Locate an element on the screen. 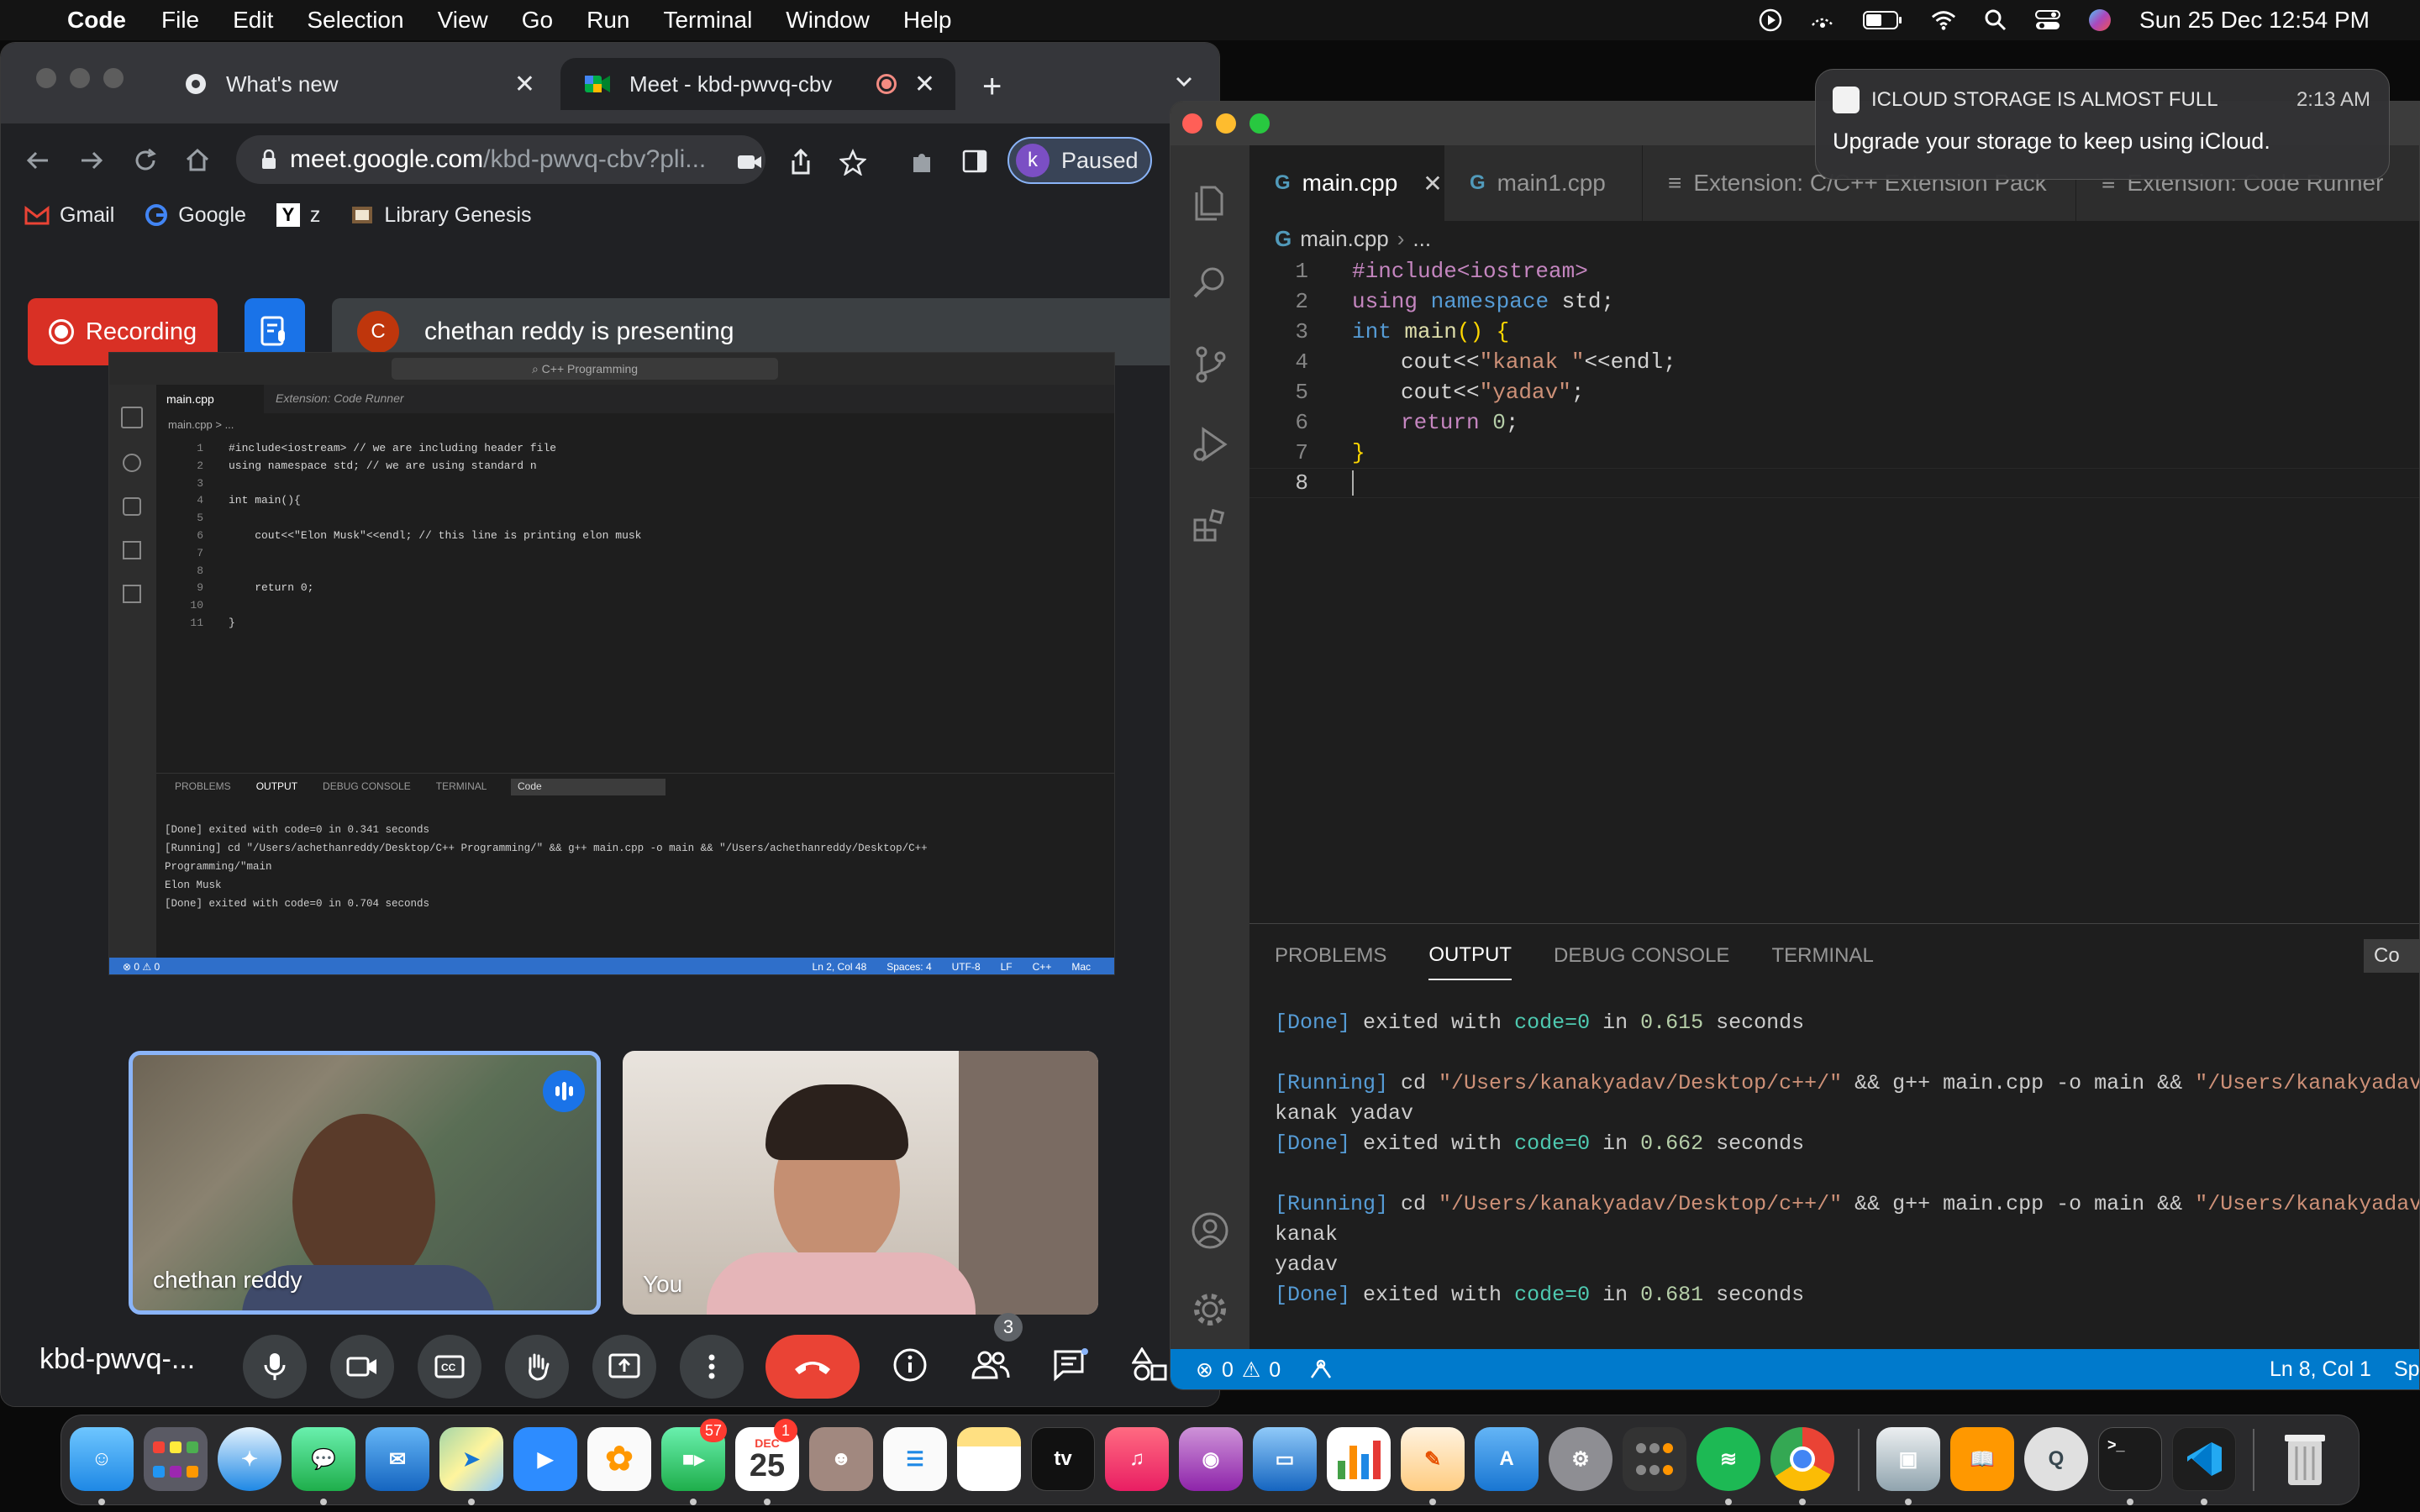 This screenshot has height=1512, width=2420. menu-app-name: Code is located at coordinates (96, 20).